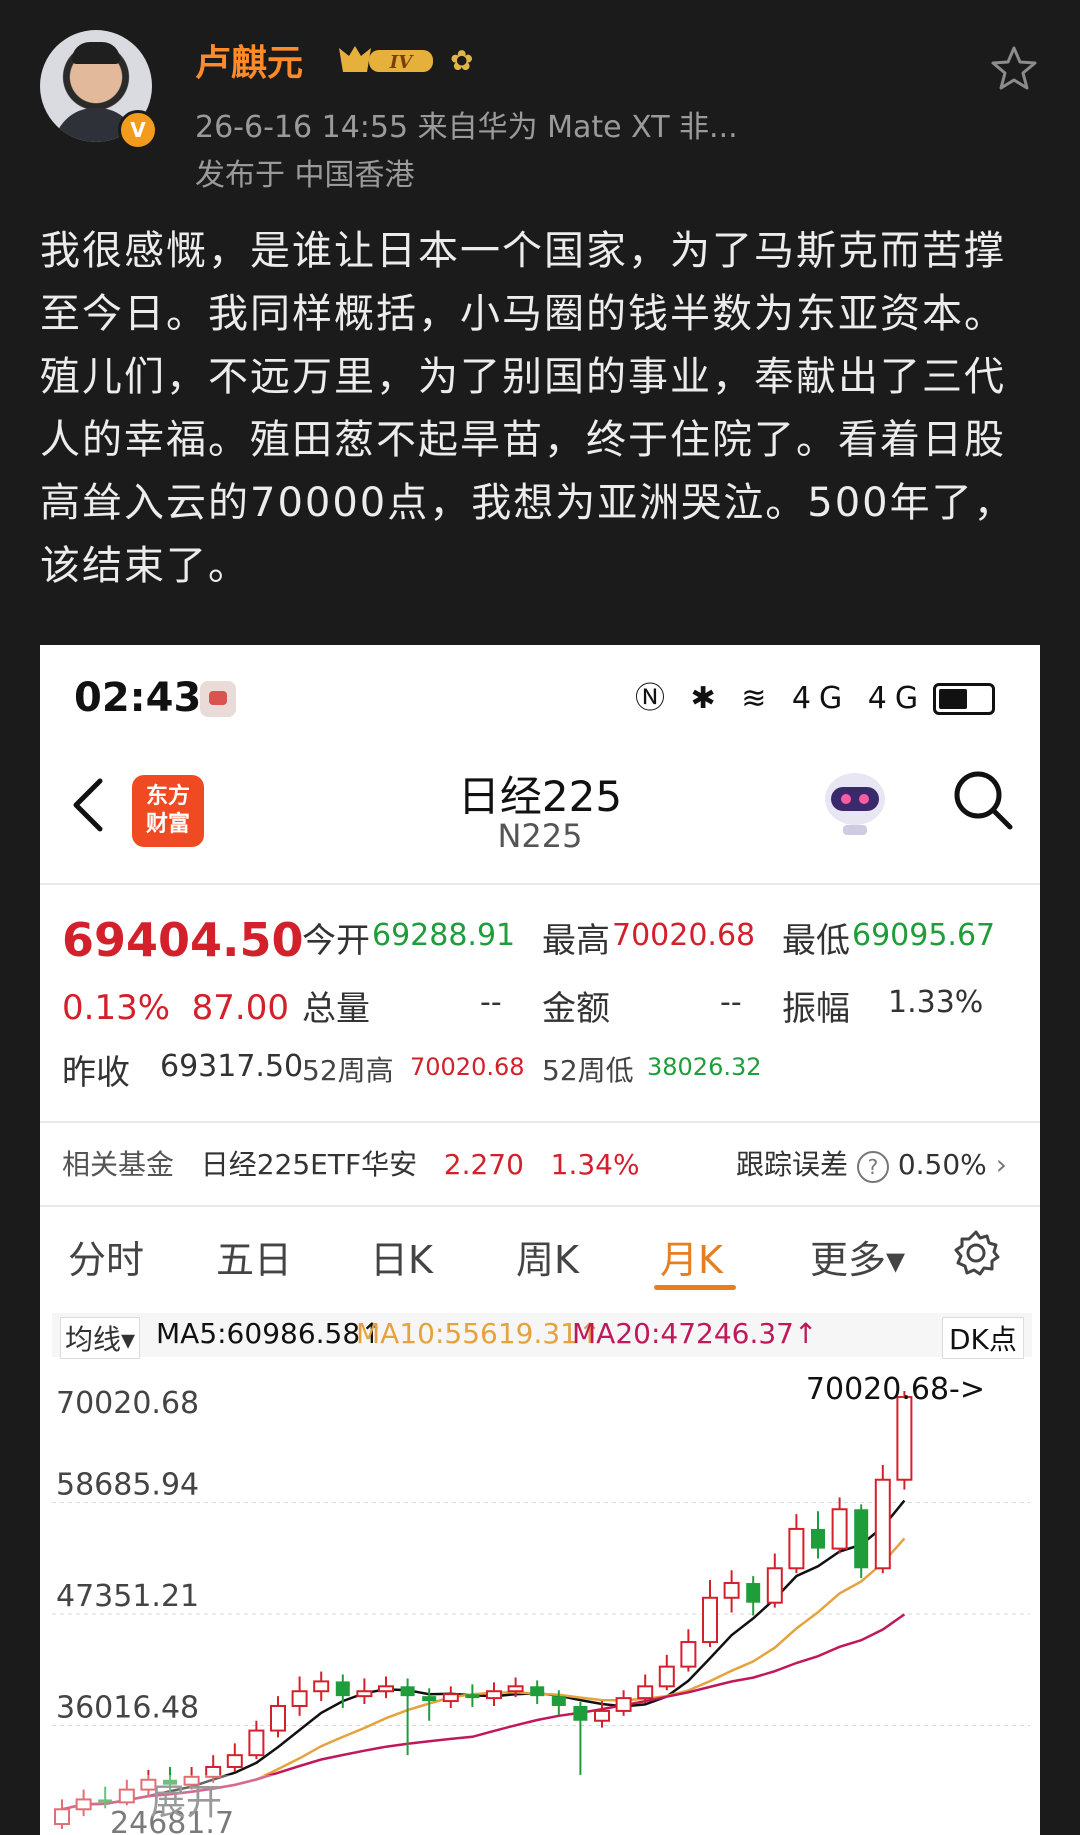 The width and height of the screenshot is (1080, 1835). I want to click on high-annotation: 70020.68->, so click(895, 1389).